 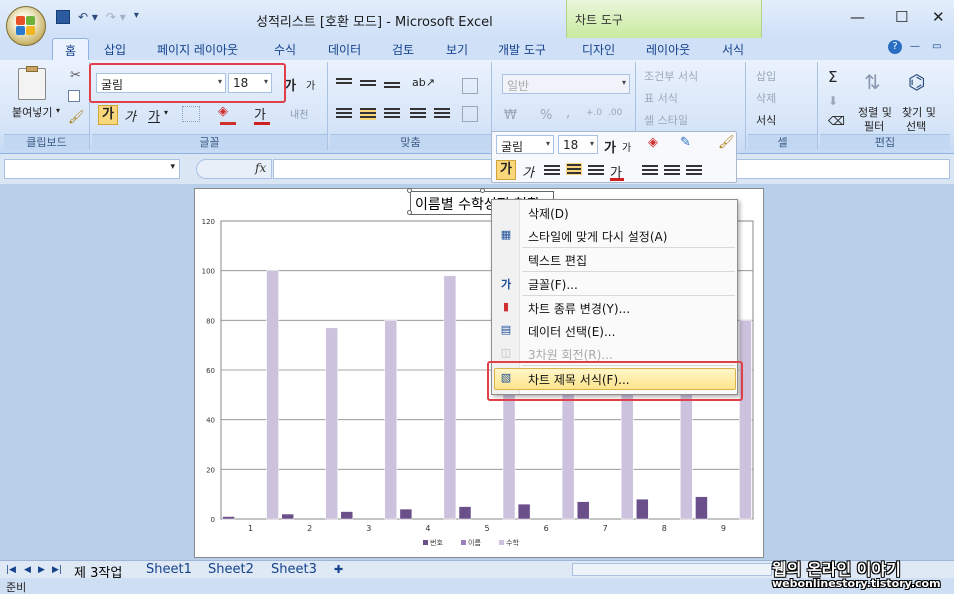 What do you see at coordinates (76, 117) in the screenshot?
I see `format-painter-icon: 🖌` at bounding box center [76, 117].